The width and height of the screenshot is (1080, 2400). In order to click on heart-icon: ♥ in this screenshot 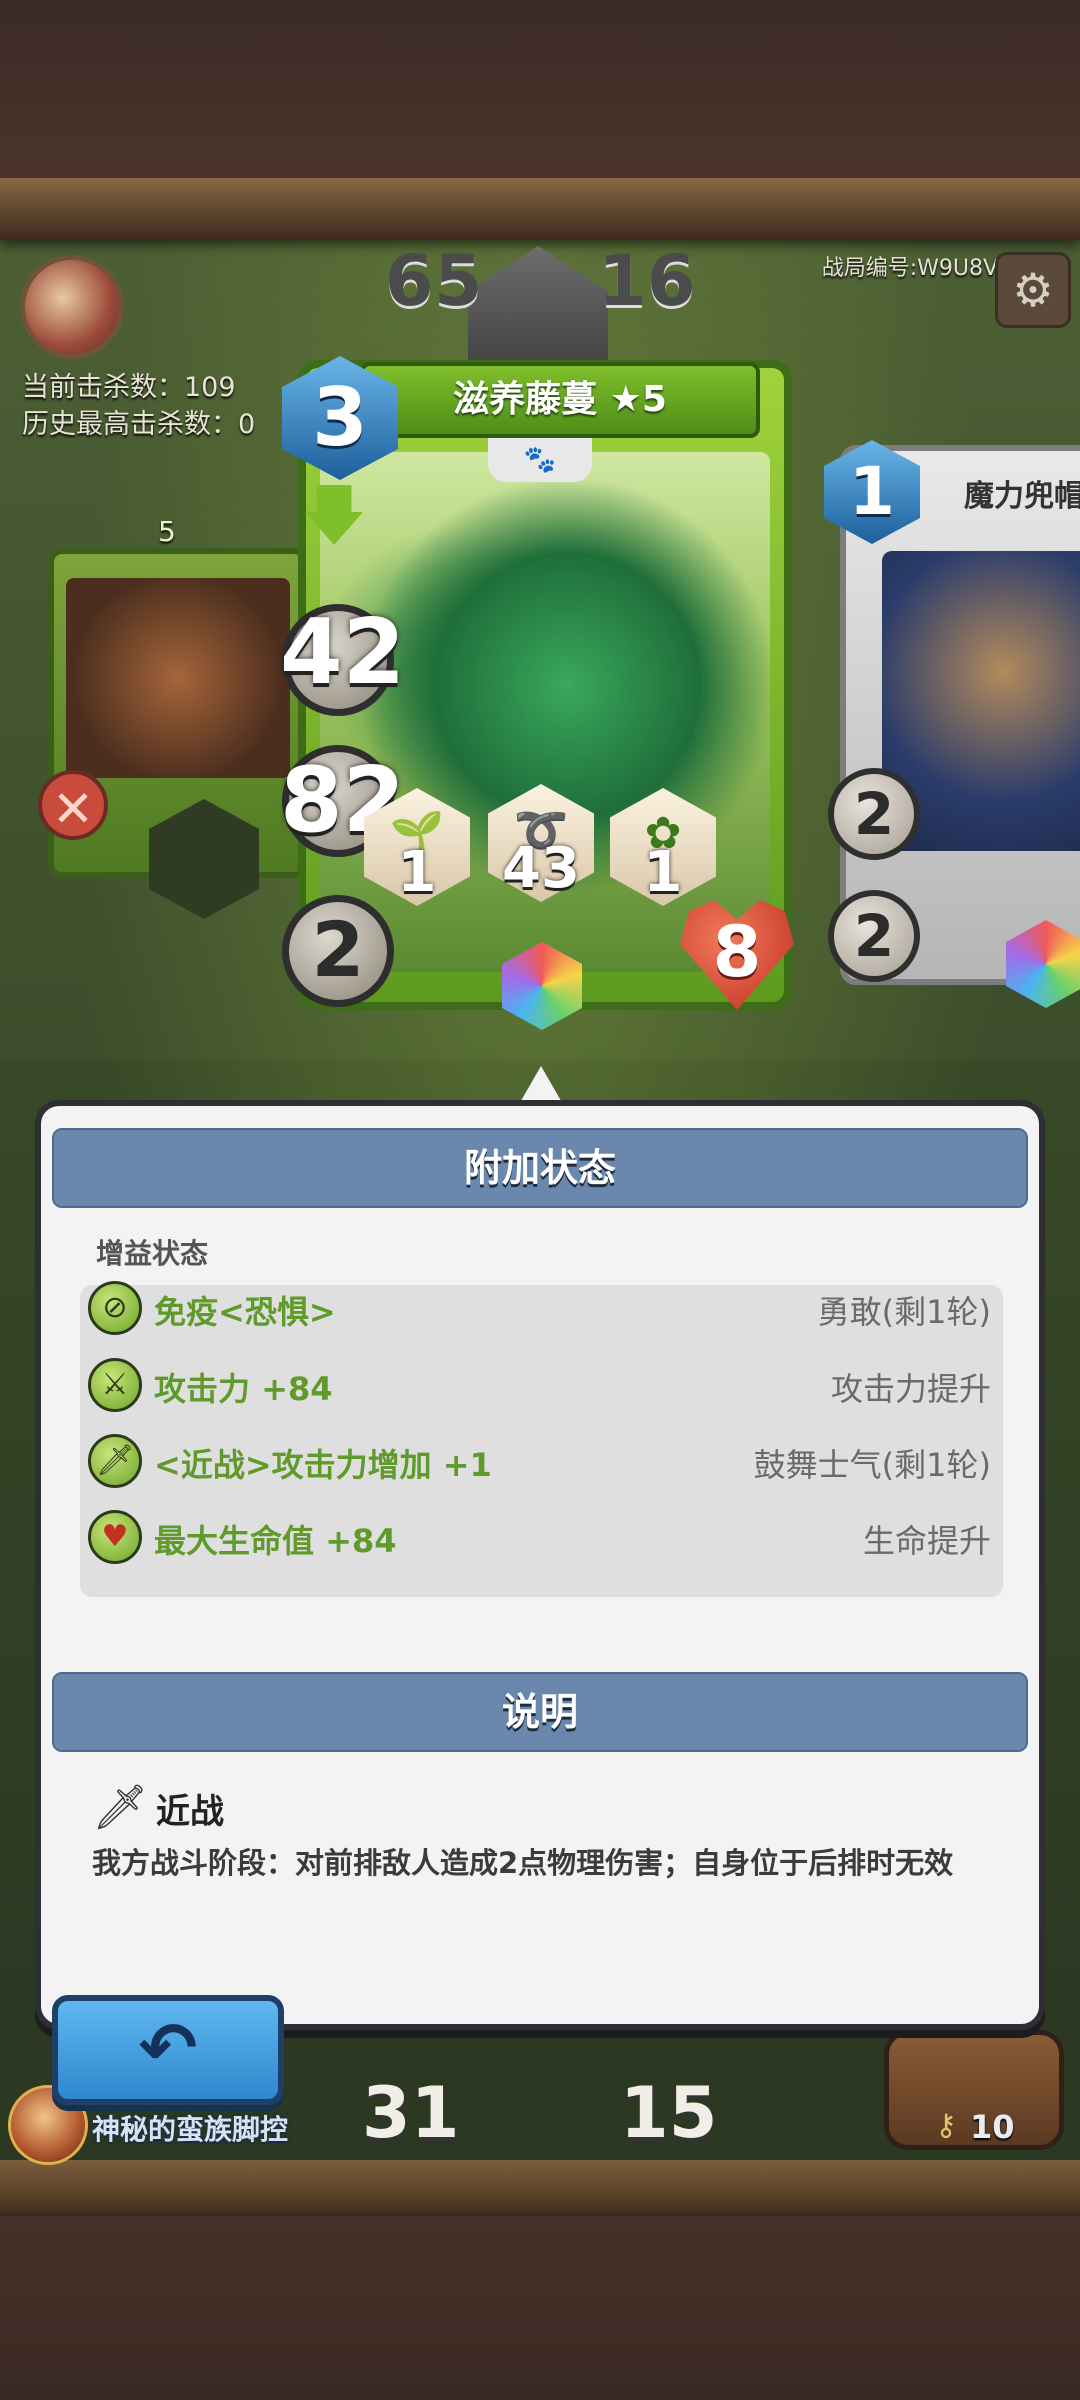, I will do `click(115, 1537)`.